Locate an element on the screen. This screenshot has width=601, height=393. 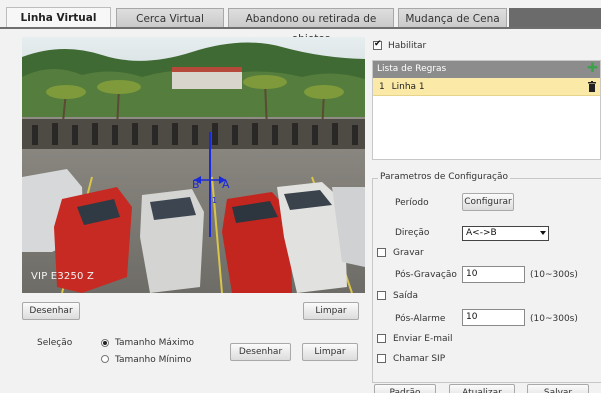
direction-select: A<->B is located at coordinates (505, 233).